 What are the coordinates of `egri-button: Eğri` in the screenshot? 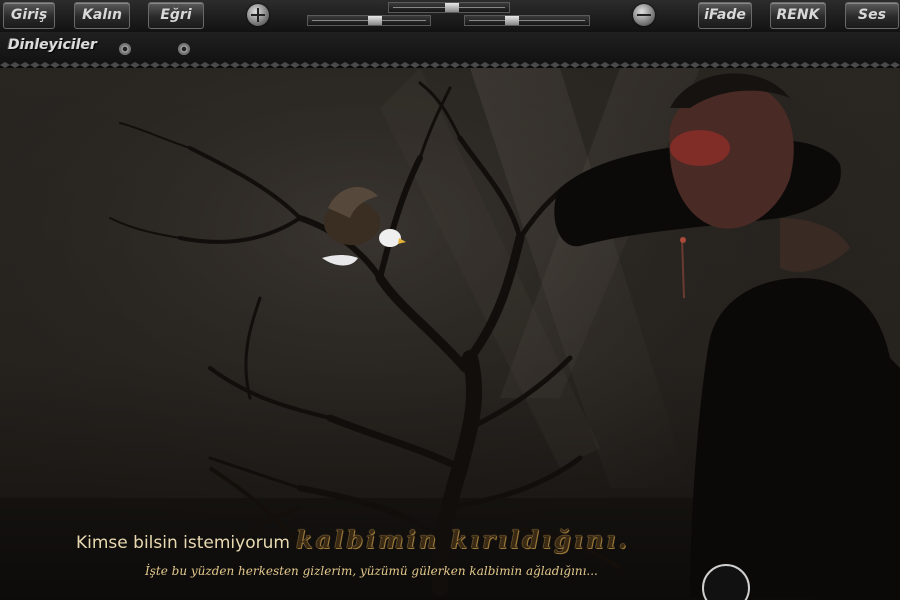 It's located at (176, 15).